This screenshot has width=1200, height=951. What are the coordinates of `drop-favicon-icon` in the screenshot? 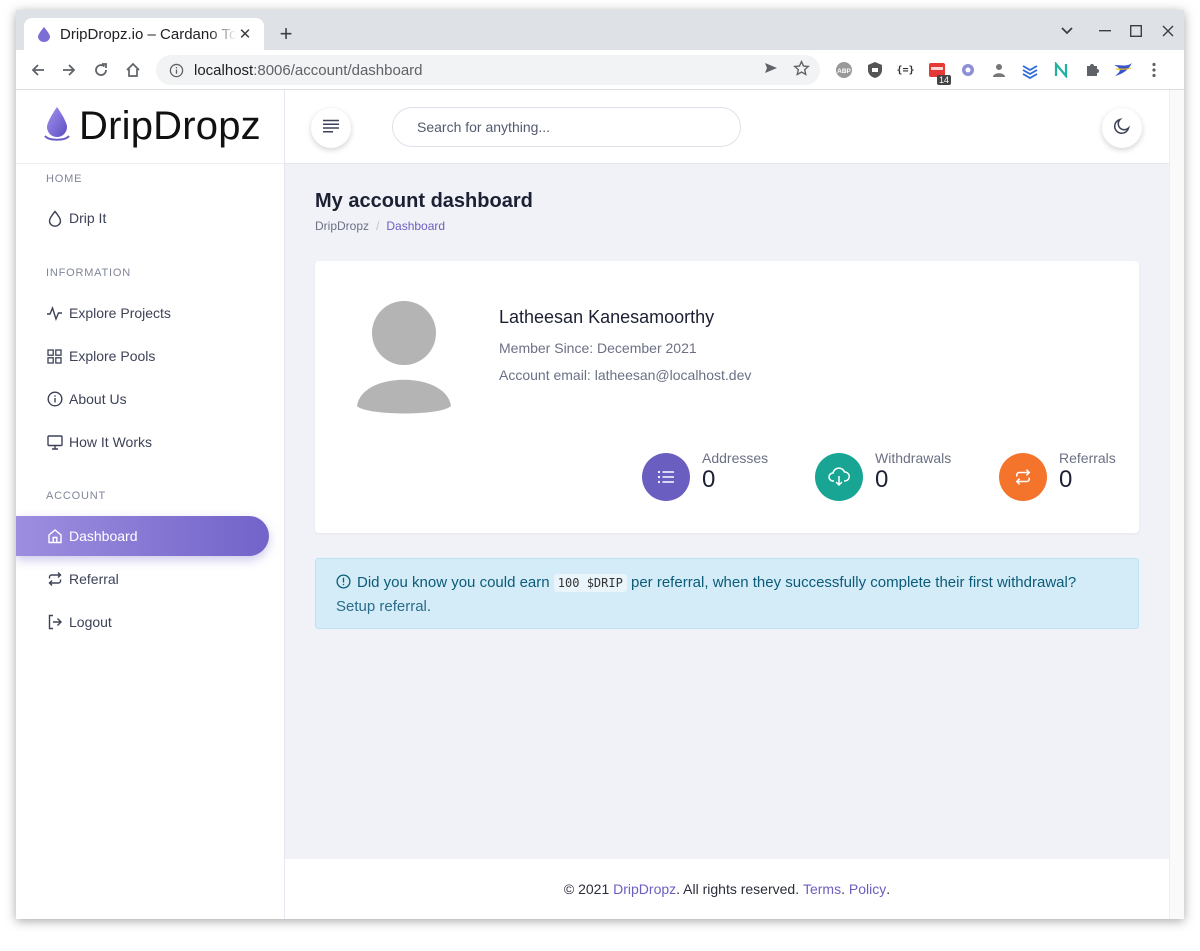 It's located at (44, 34).